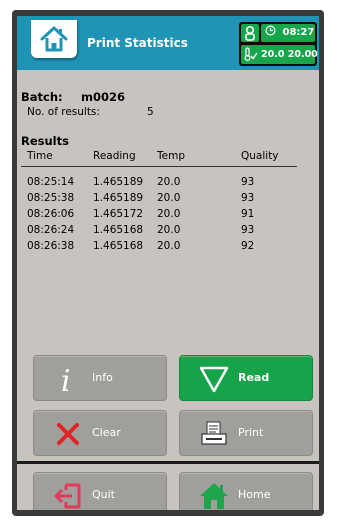  Describe the element at coordinates (214, 496) in the screenshot. I see `home-icon` at that location.